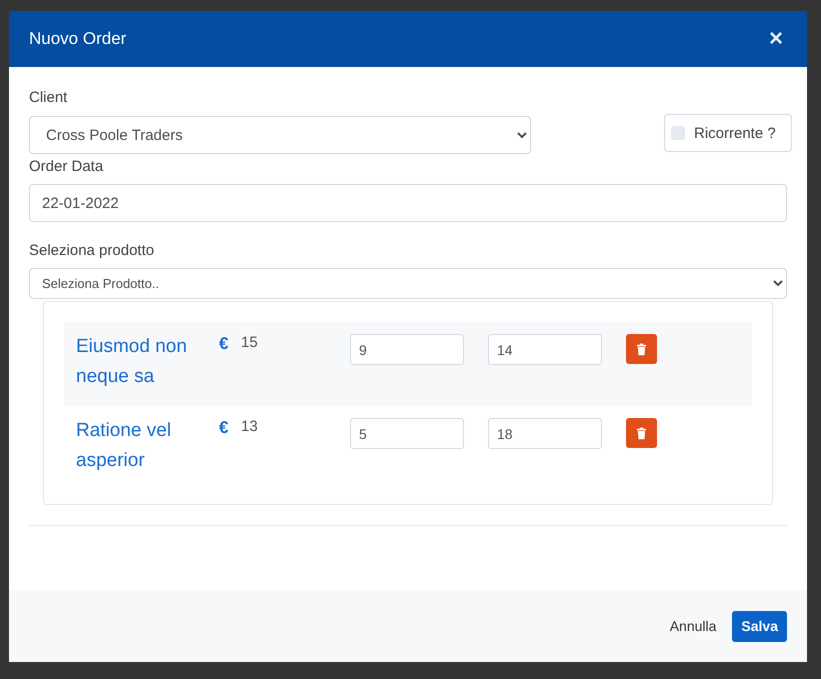  What do you see at coordinates (545, 433) in the screenshot?
I see `number-input: 18` at bounding box center [545, 433].